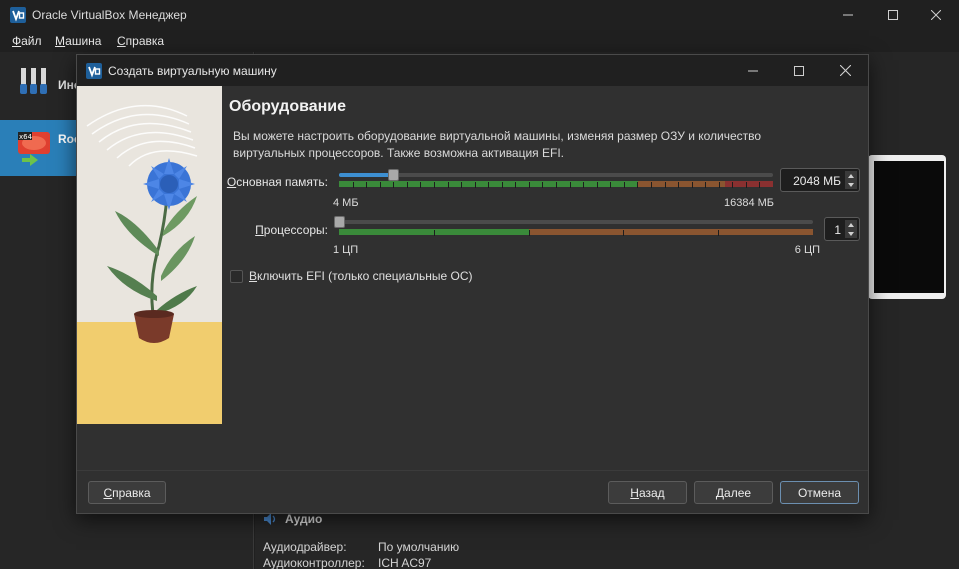 The image size is (959, 569). I want to click on memory-spinbox: 2048 МБ, so click(820, 180).